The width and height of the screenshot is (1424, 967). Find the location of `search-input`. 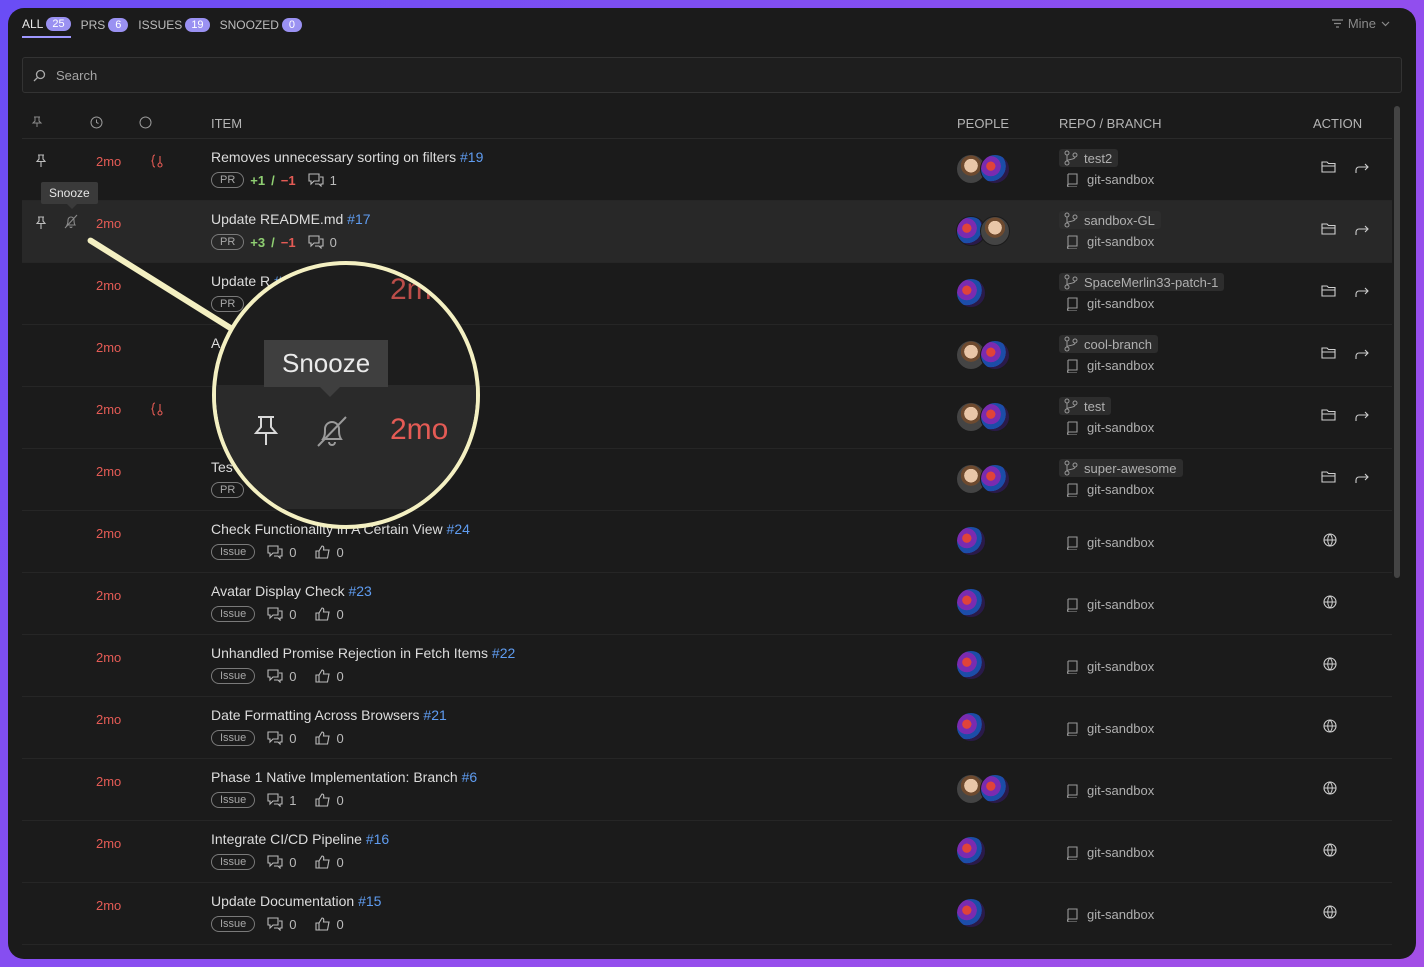

search-input is located at coordinates (706, 75).